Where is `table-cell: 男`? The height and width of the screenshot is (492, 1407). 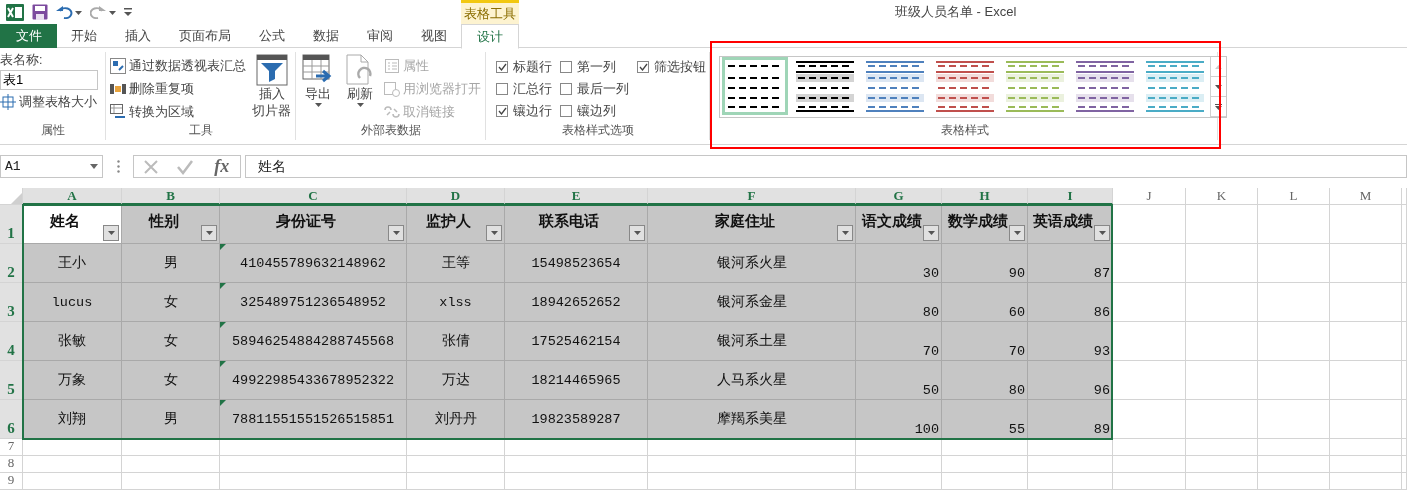
table-cell: 男 is located at coordinates (171, 263).